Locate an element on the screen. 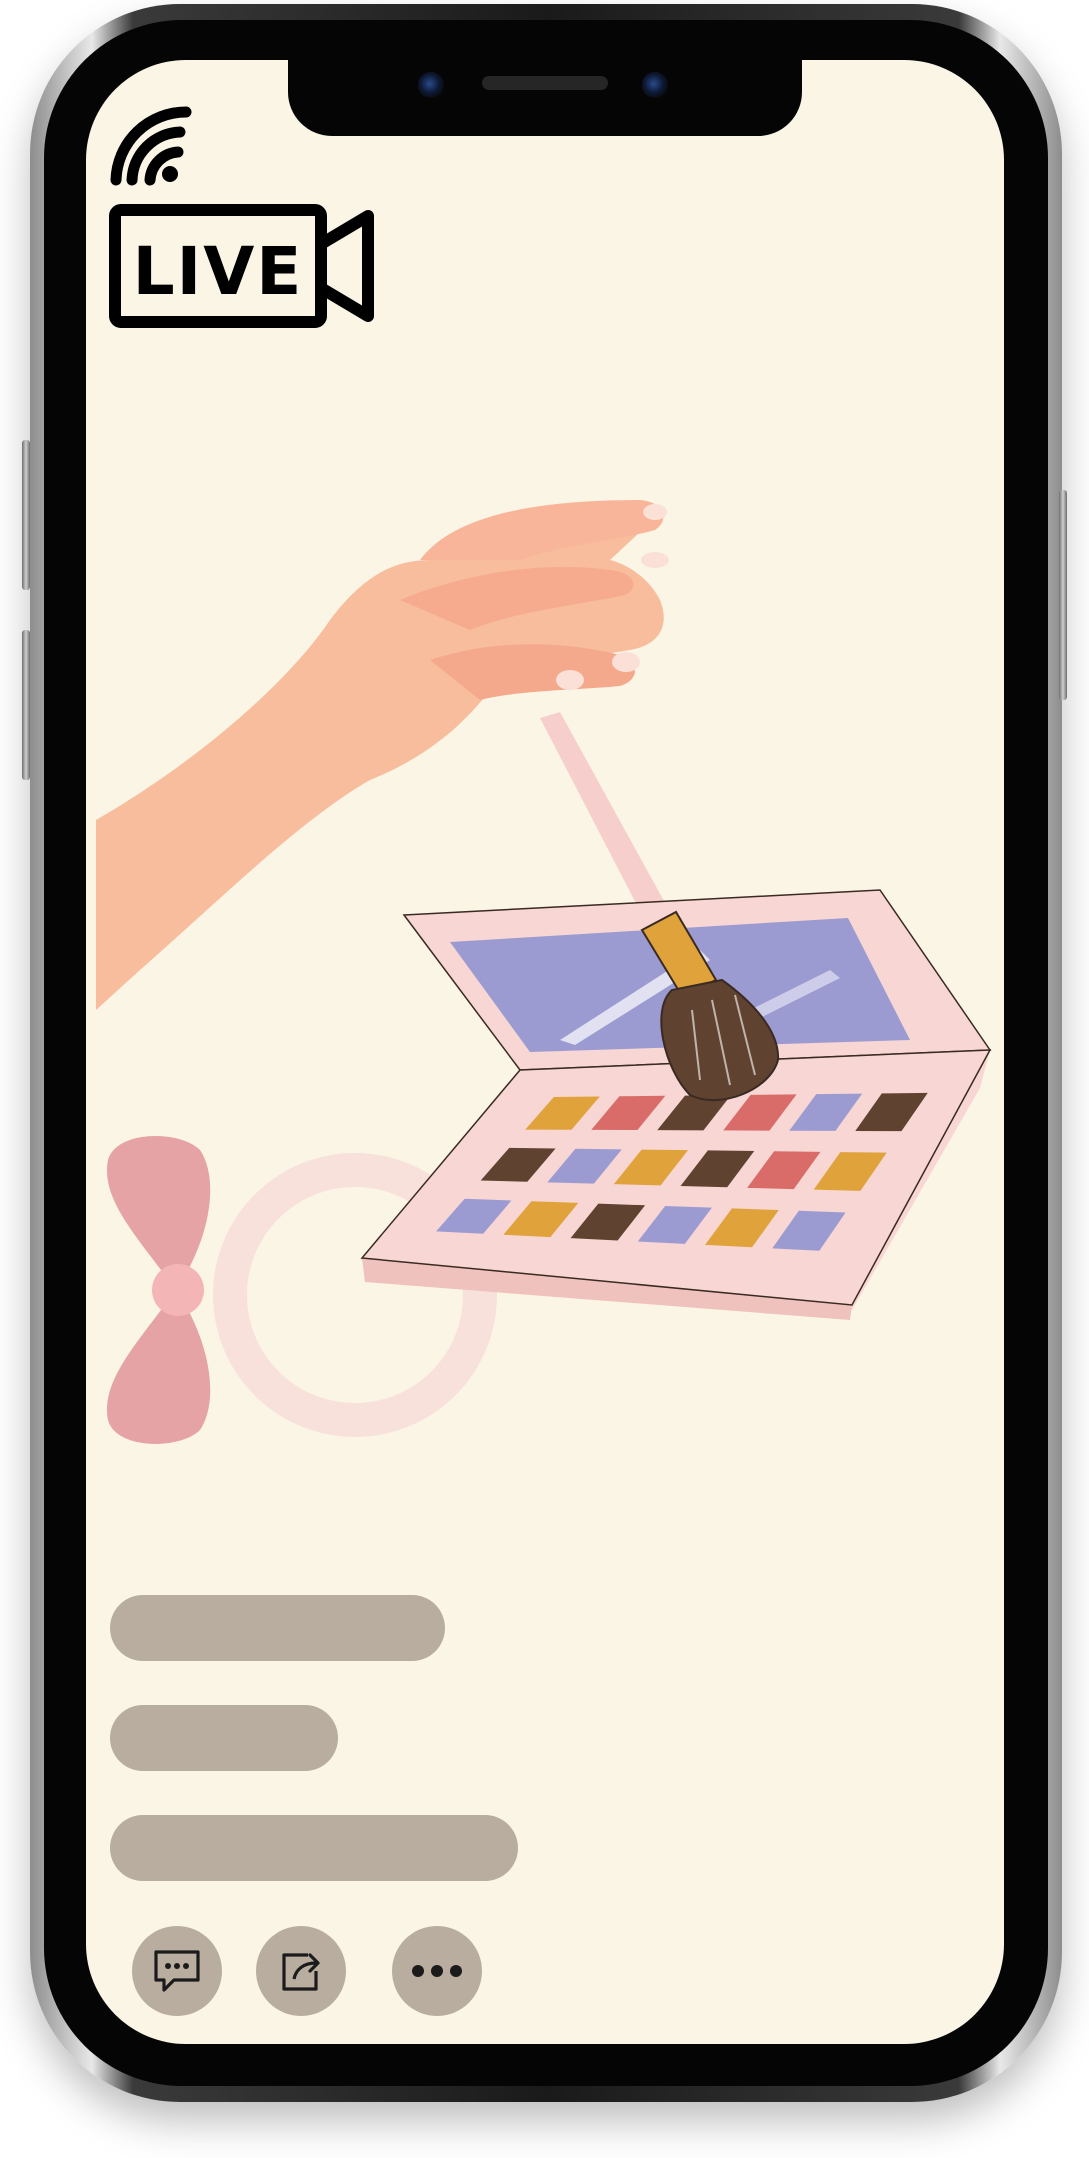  share-icon is located at coordinates (301, 1972).